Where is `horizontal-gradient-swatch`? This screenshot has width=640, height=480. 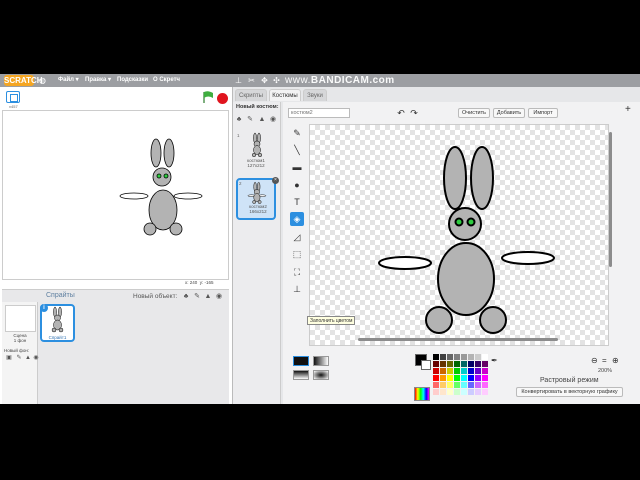
horizontal-gradient-swatch is located at coordinates (321, 361).